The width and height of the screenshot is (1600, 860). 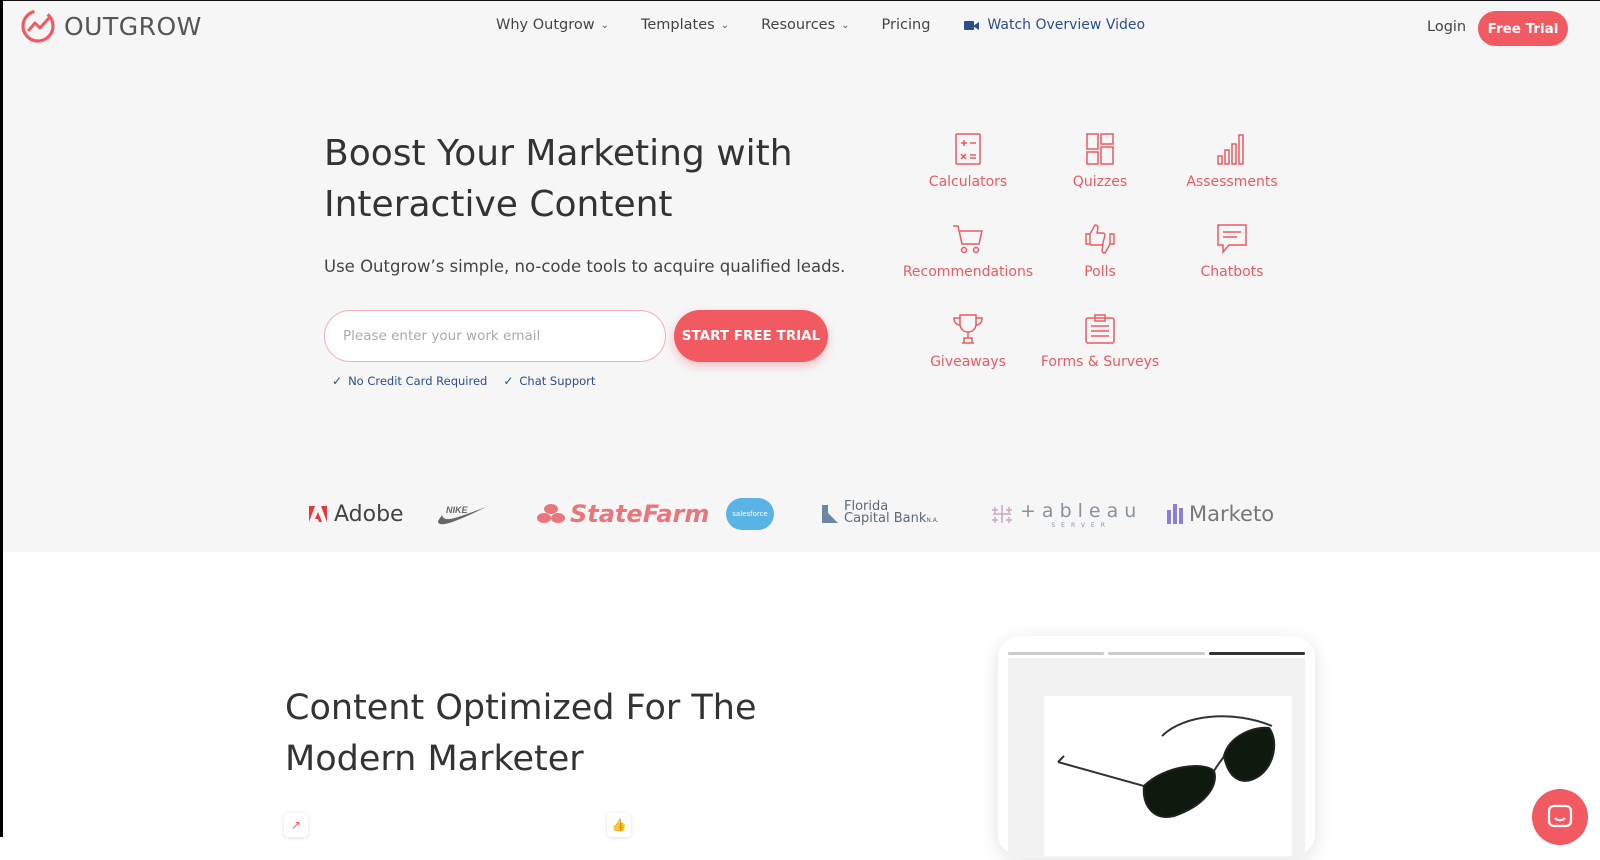 I want to click on thumbs-up-icon: 👍, so click(x=619, y=825).